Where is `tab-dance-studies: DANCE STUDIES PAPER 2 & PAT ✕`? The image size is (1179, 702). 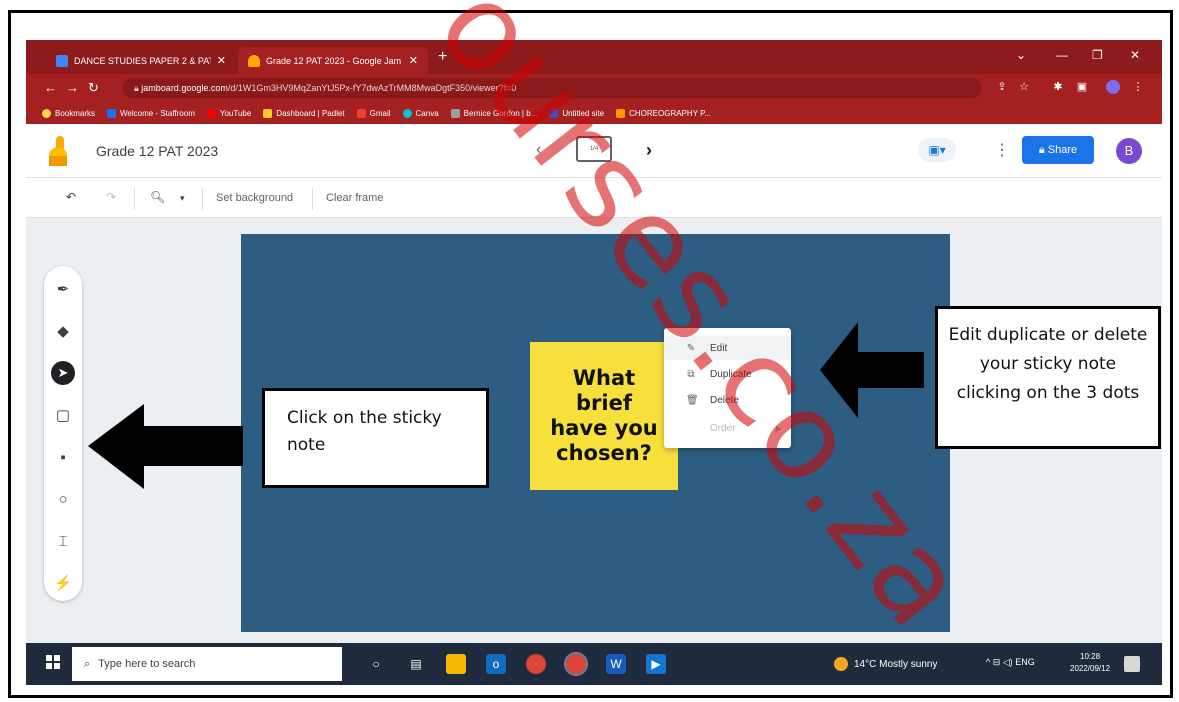 tab-dance-studies: DANCE STUDIES PAPER 2 & PAT ✕ is located at coordinates (141, 60).